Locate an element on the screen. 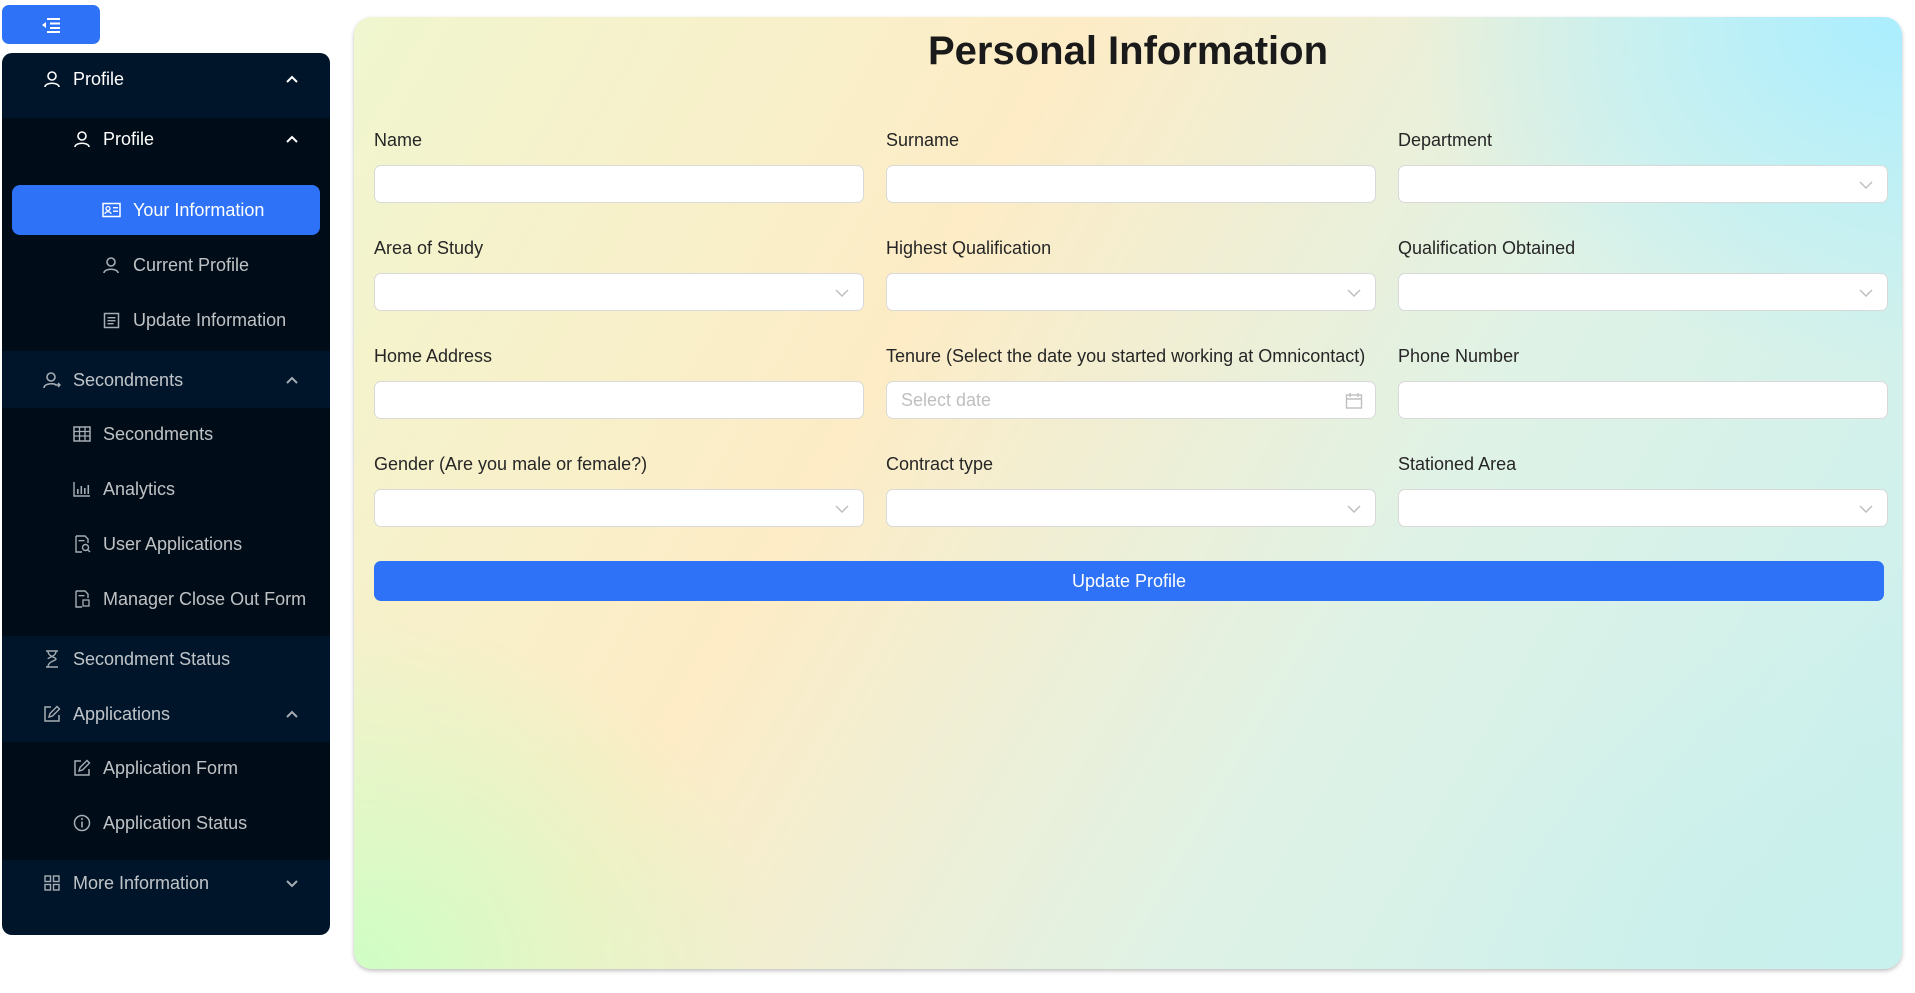  tenure-date-picker: Select date is located at coordinates (1131, 400).